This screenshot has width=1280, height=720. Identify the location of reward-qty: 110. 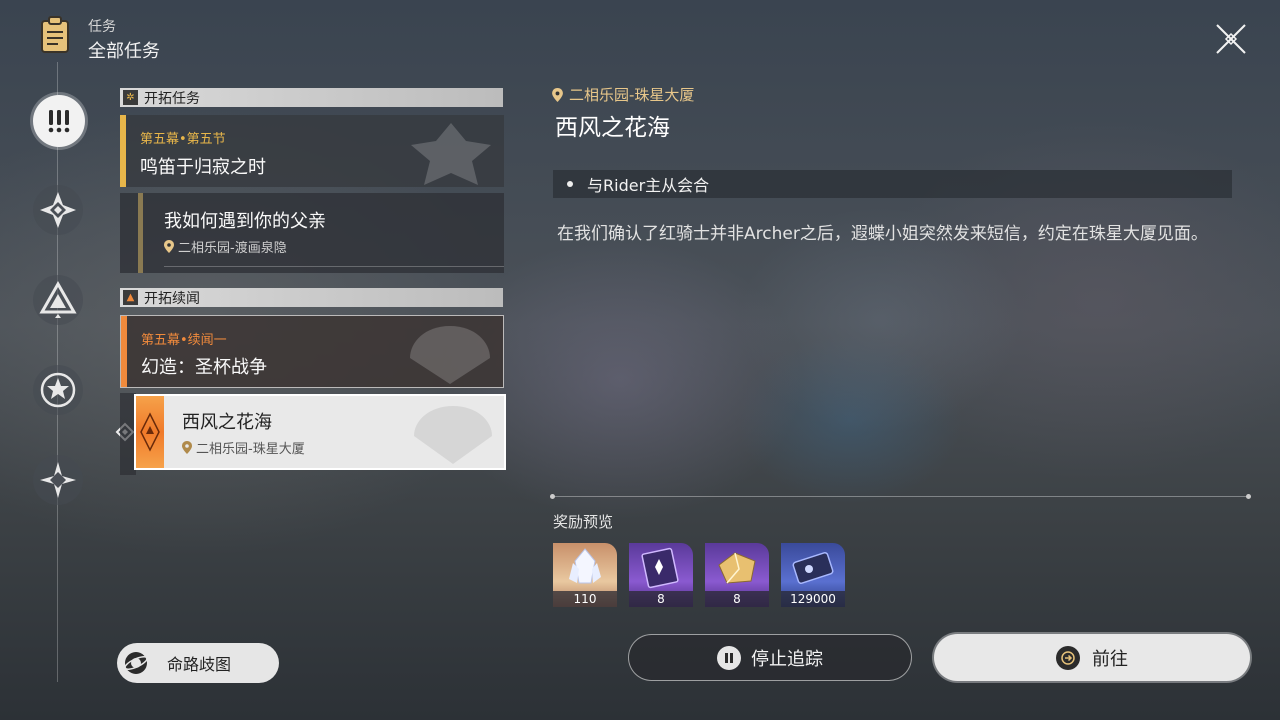
(585, 599).